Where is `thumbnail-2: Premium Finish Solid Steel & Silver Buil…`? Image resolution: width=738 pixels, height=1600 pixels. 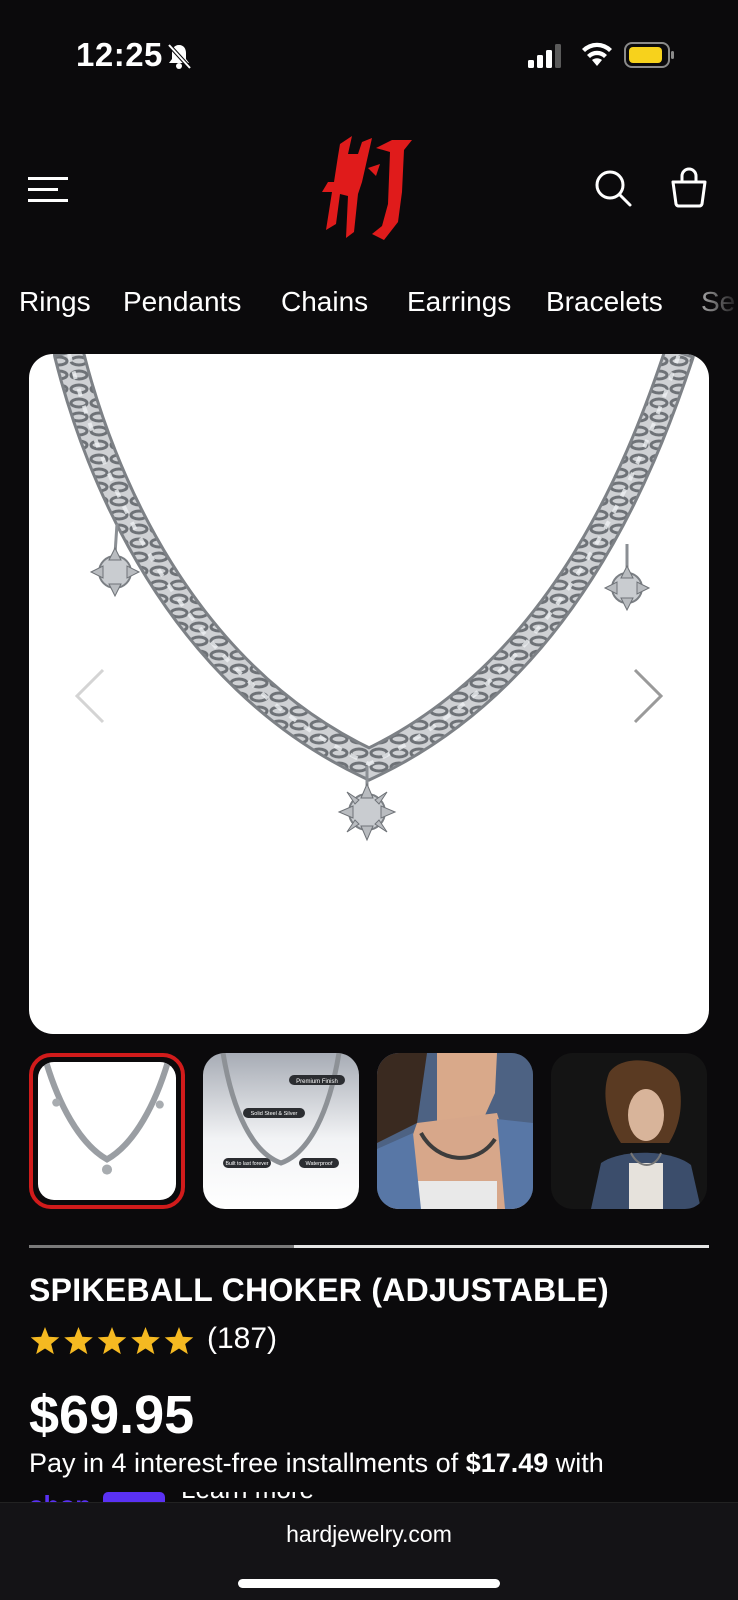 thumbnail-2: Premium Finish Solid Steel & Silver Buil… is located at coordinates (281, 1131).